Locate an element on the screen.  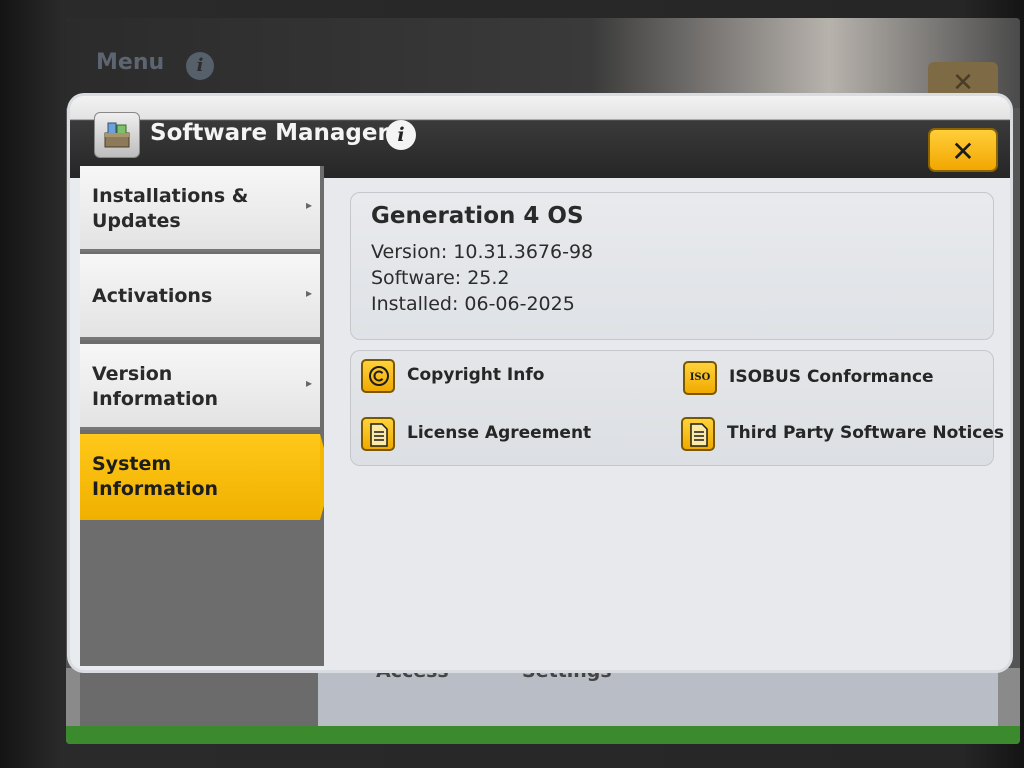
copyright-info-link: Copyright Info is located at coordinates (471, 379).